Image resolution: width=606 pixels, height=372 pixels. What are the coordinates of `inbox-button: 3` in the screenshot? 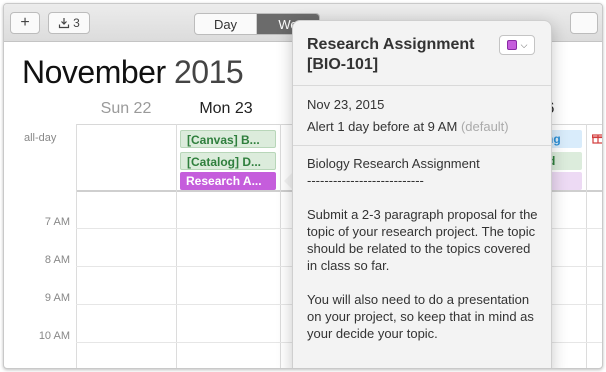 It's located at (69, 23).